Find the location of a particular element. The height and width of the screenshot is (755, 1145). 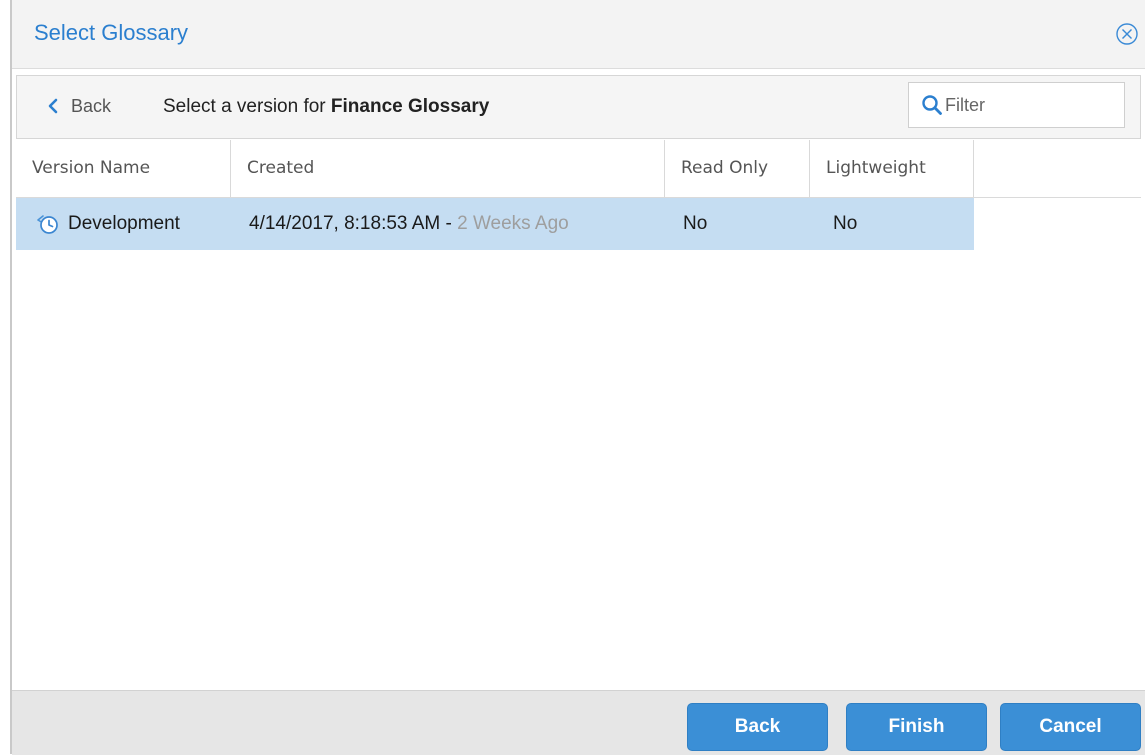

version-prompt: Select a version for Finance Glossary is located at coordinates (326, 107).